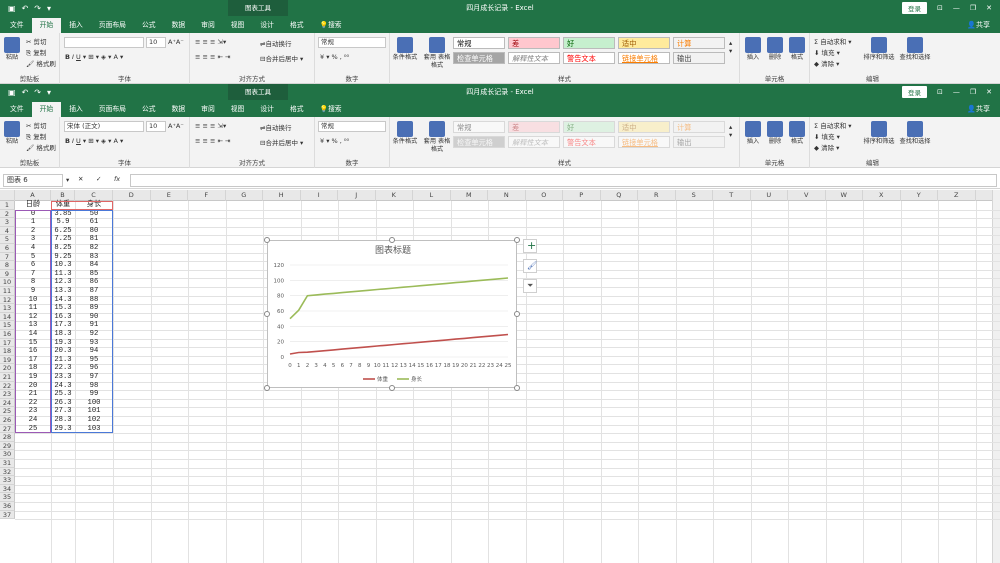 The width and height of the screenshot is (1000, 563). What do you see at coordinates (208, 109) in the screenshot?
I see `tab-review-secondary: 审阅` at bounding box center [208, 109].